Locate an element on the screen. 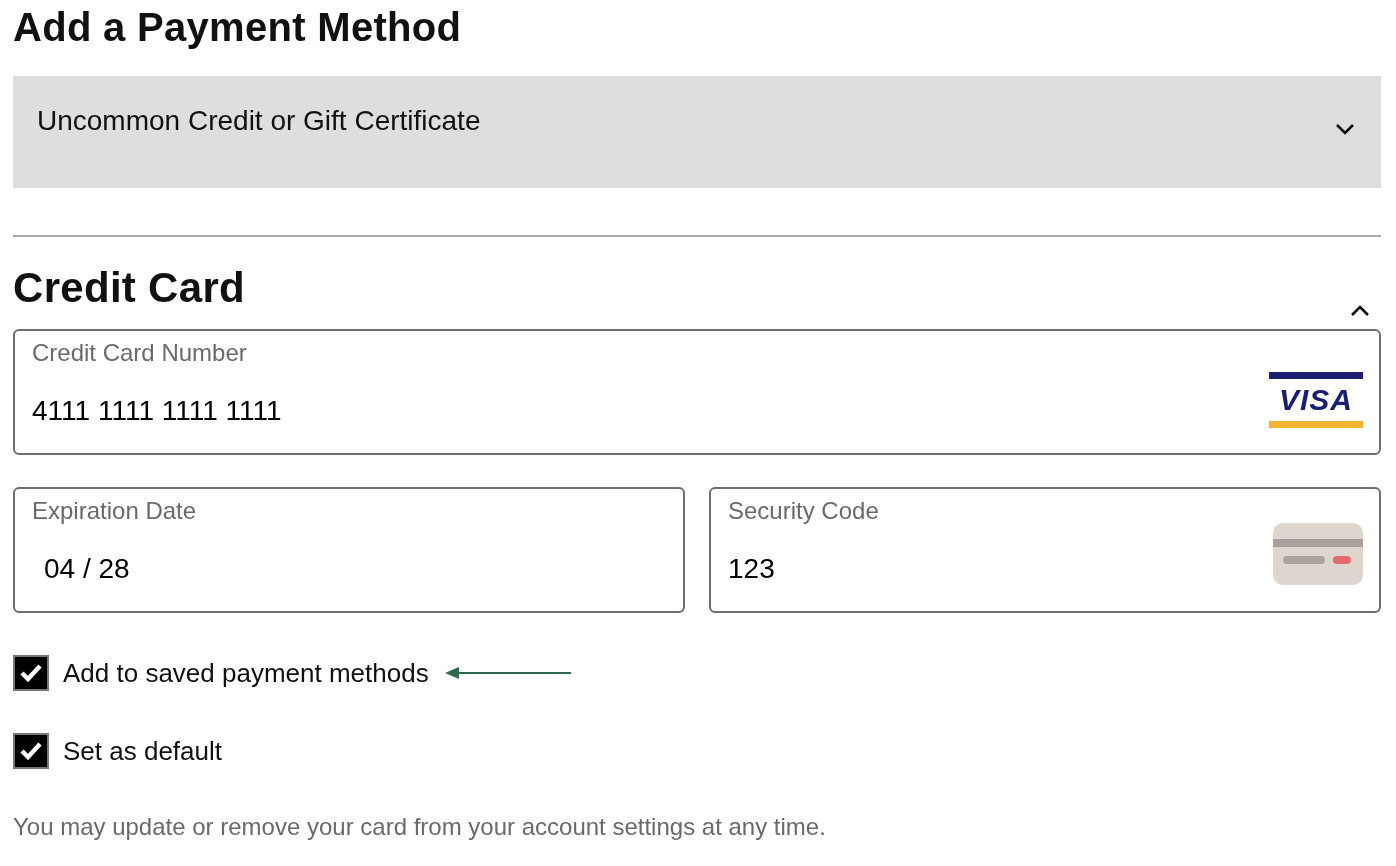 This screenshot has height=866, width=1396. field-label: Credit Card Number is located at coordinates (140, 353).